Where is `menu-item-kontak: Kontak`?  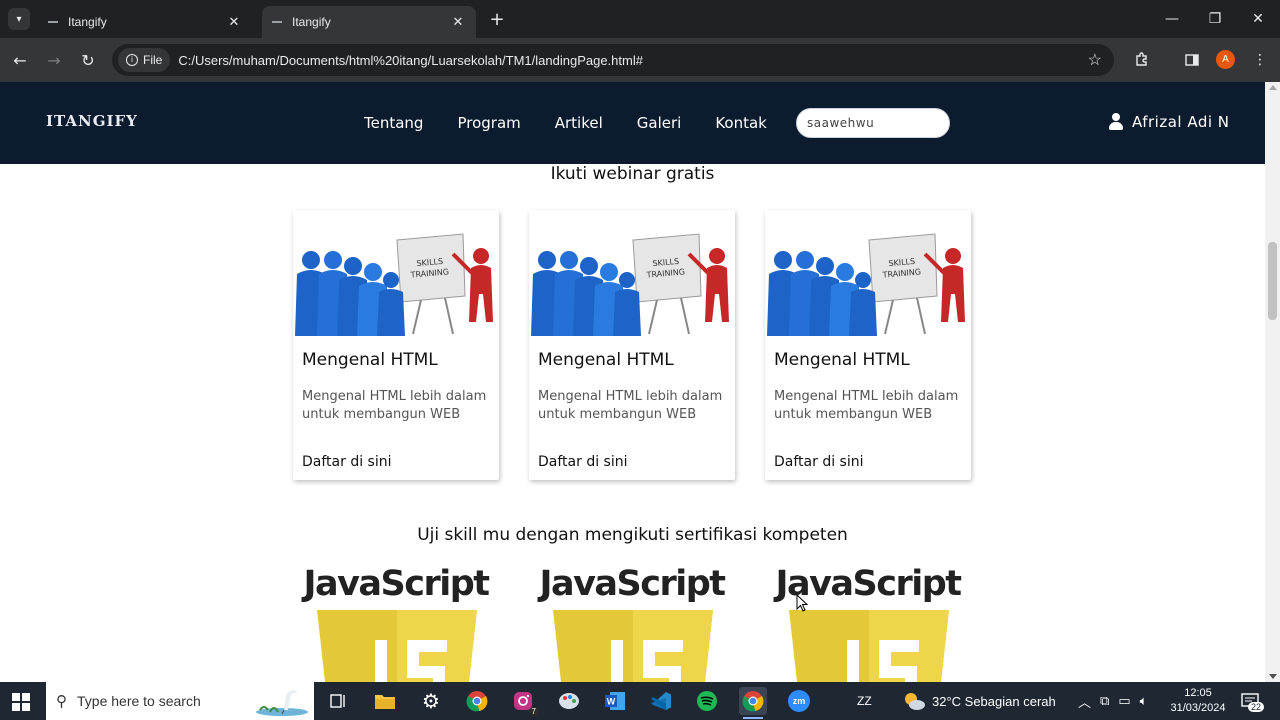 menu-item-kontak: Kontak is located at coordinates (741, 123).